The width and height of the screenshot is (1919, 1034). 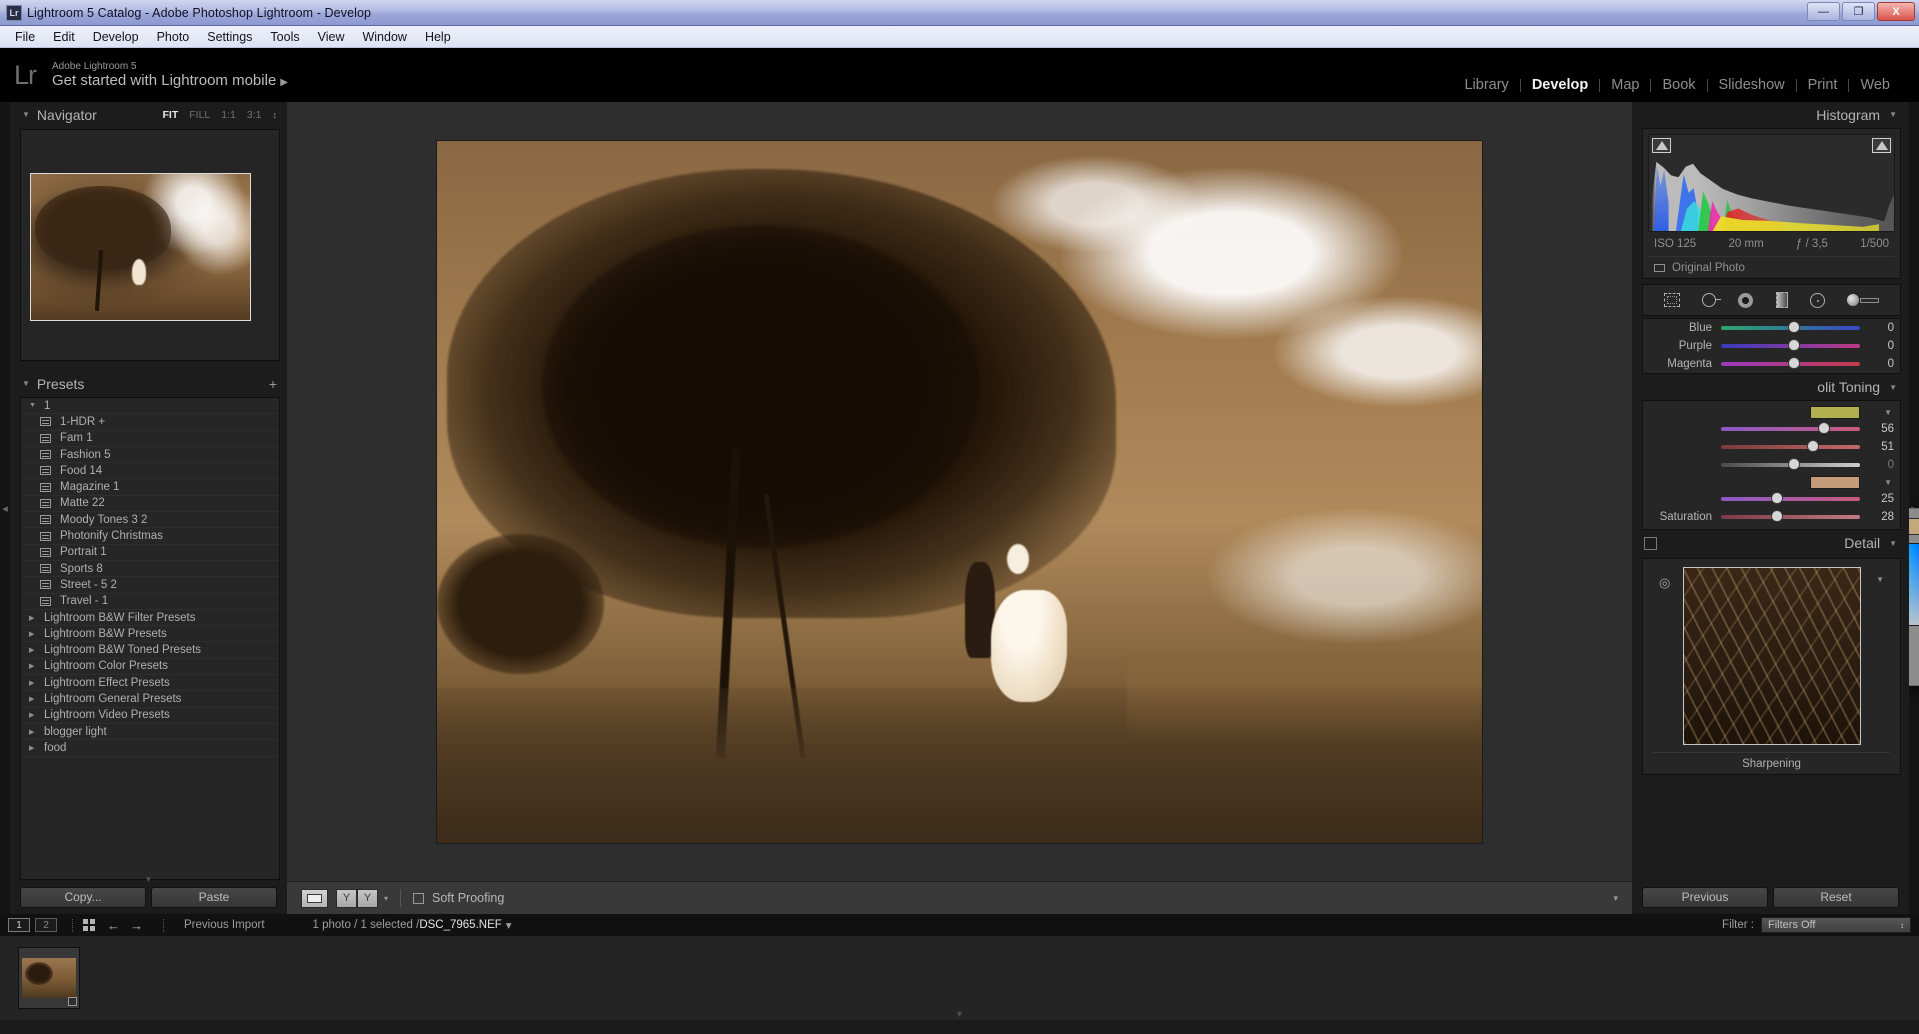 I want to click on detail-header: Detail ▼, so click(x=1770, y=543).